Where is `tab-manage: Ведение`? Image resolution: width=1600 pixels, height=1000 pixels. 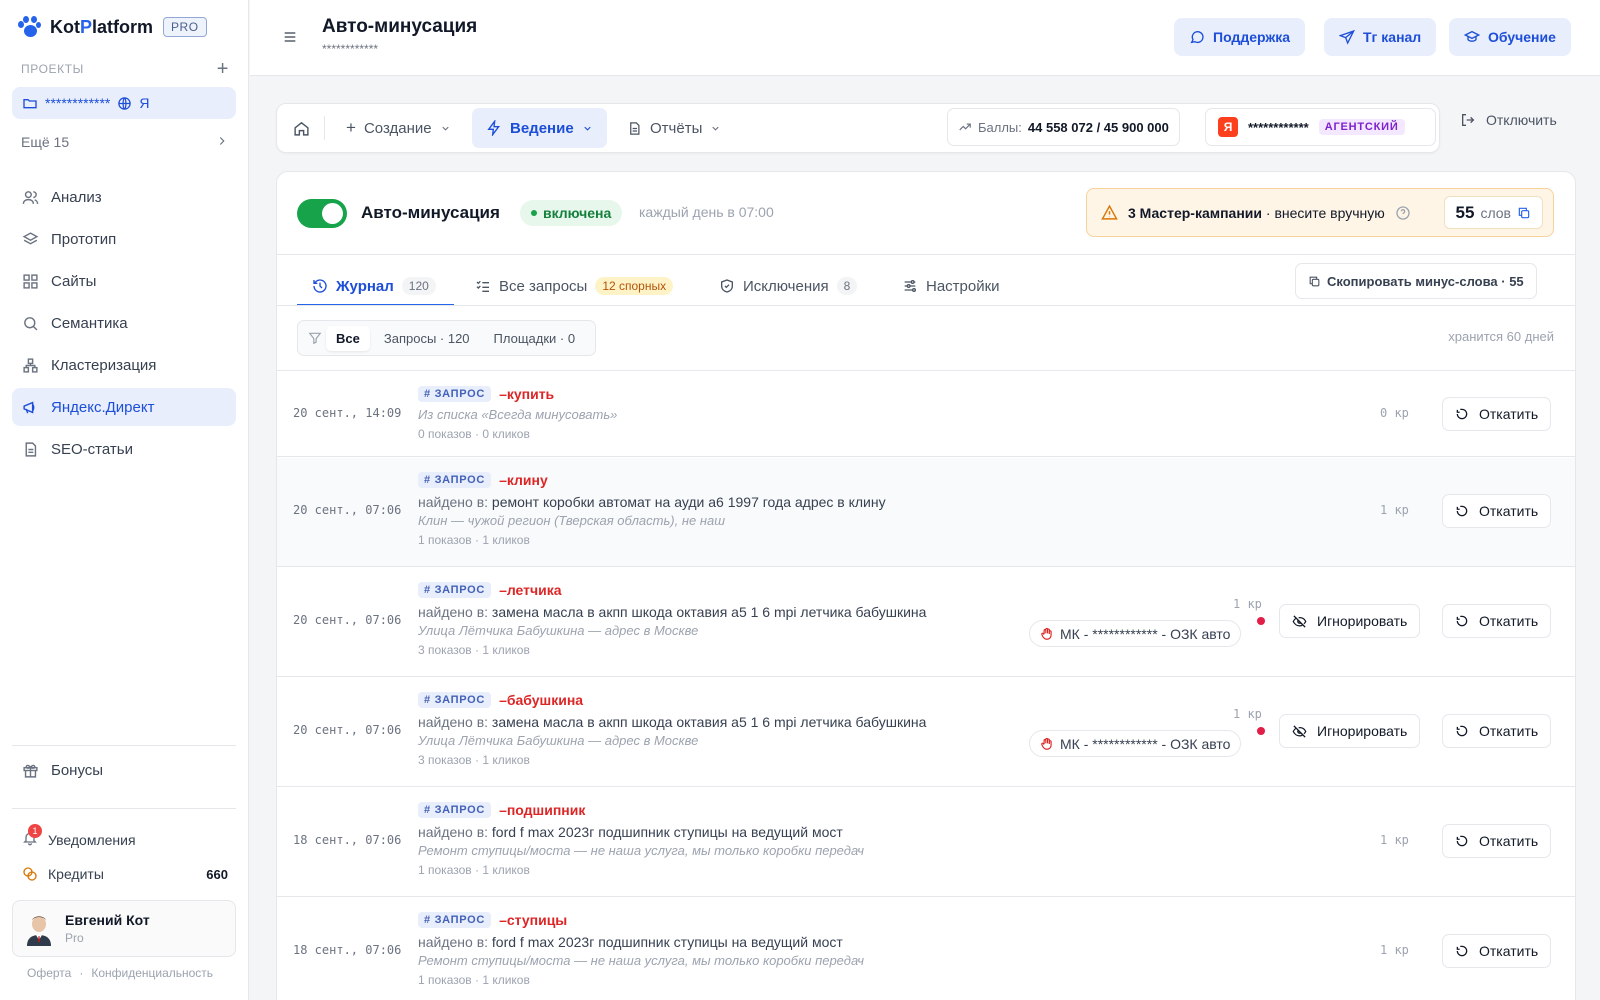 tab-manage: Ведение is located at coordinates (539, 128).